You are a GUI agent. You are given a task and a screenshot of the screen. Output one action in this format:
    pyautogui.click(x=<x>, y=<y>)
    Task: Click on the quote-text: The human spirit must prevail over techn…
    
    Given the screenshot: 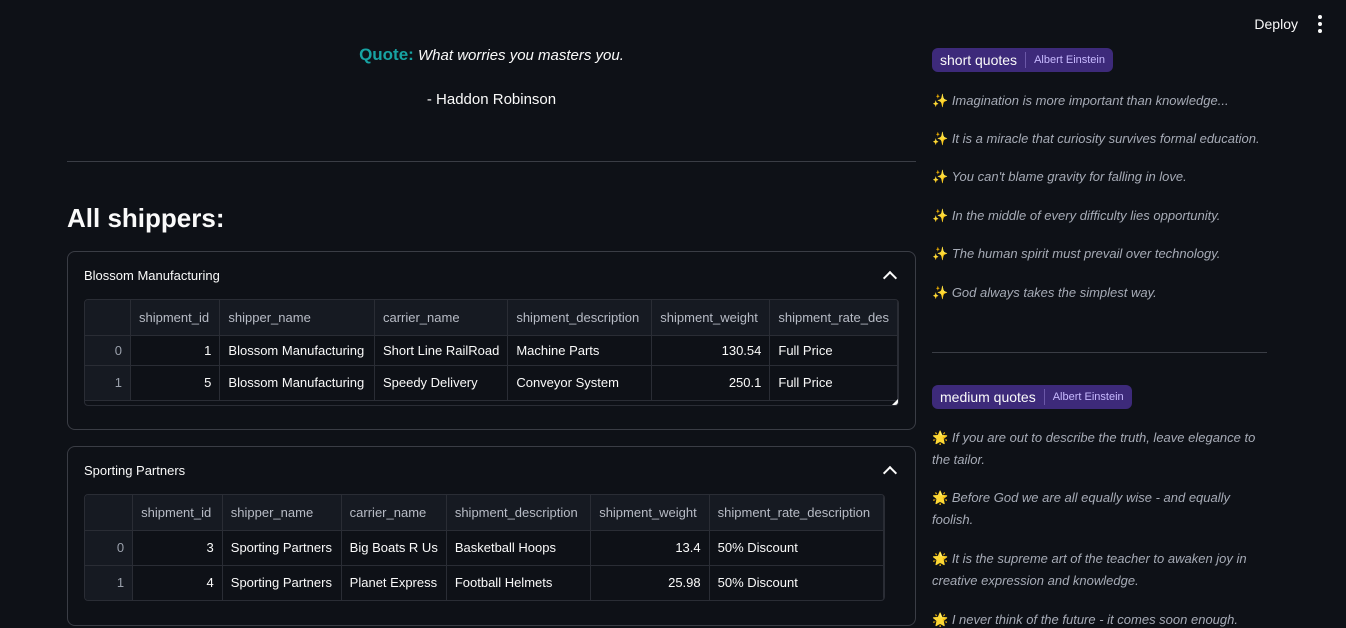 What is the action you would take?
    pyautogui.click(x=1086, y=253)
    